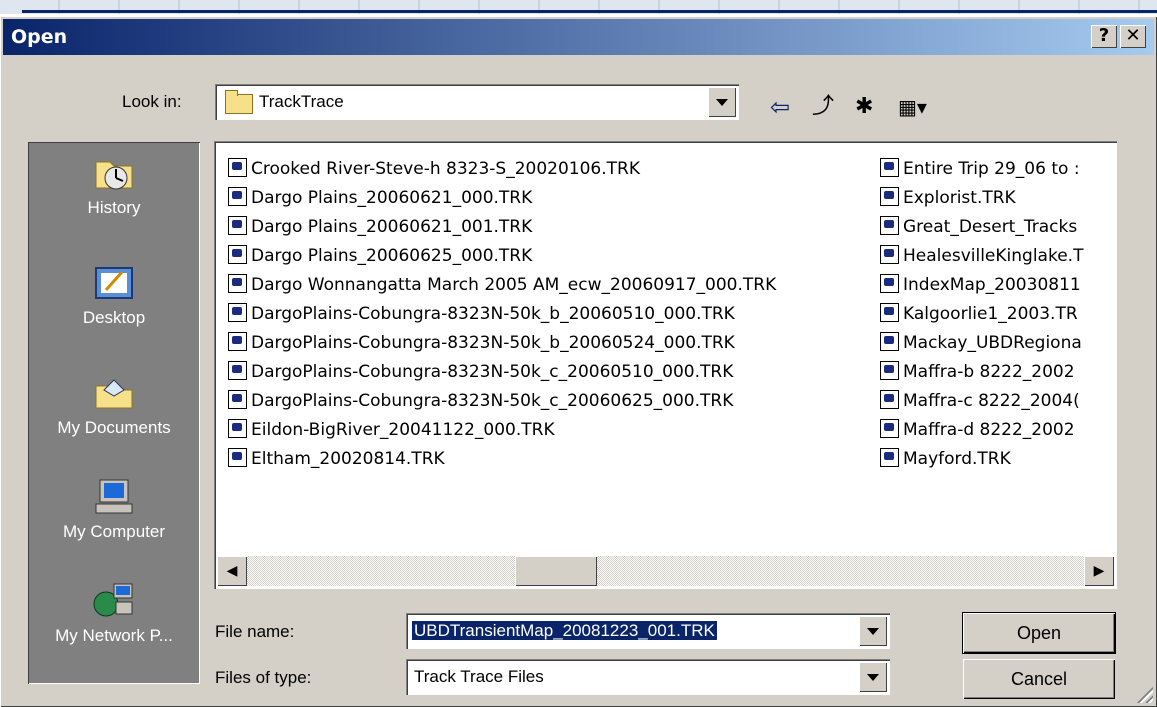 Image resolution: width=1157 pixels, height=707 pixels. I want to click on folder-icon, so click(239, 102).